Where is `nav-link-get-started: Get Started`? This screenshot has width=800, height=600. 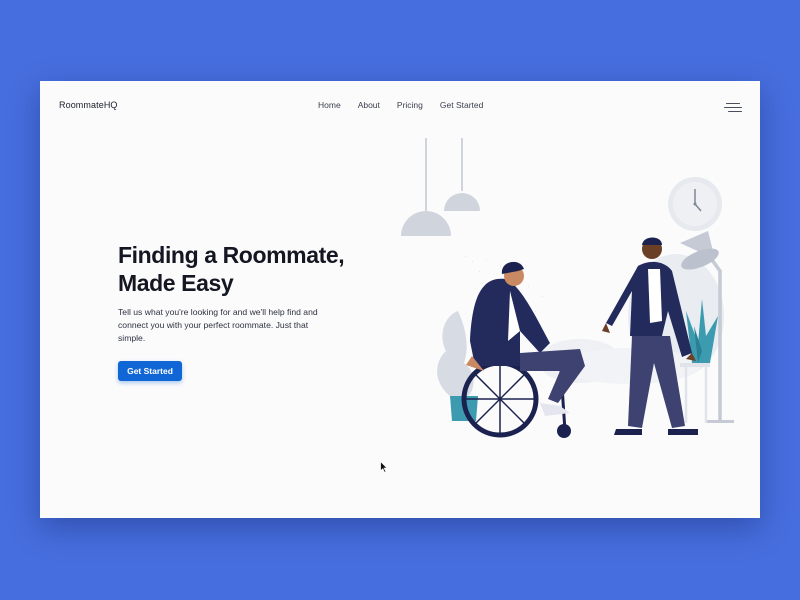 nav-link-get-started: Get Started is located at coordinates (461, 105).